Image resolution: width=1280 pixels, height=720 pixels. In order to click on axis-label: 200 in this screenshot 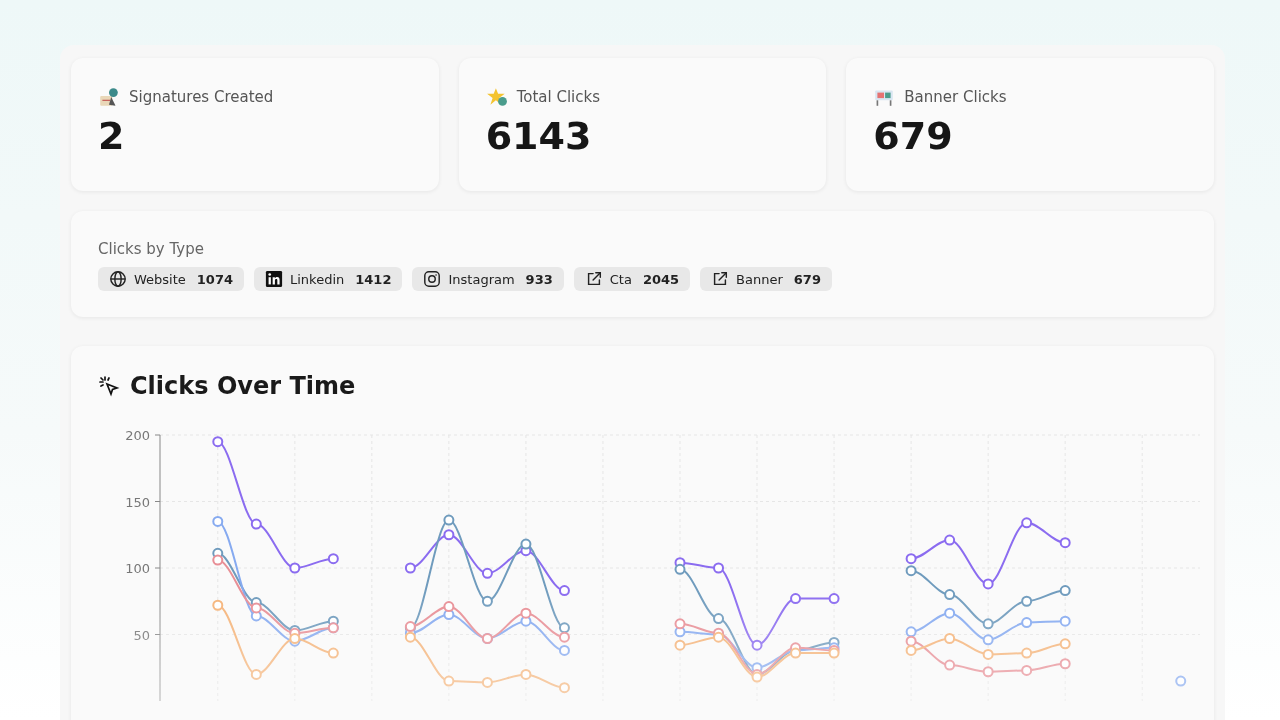, I will do `click(137, 435)`.